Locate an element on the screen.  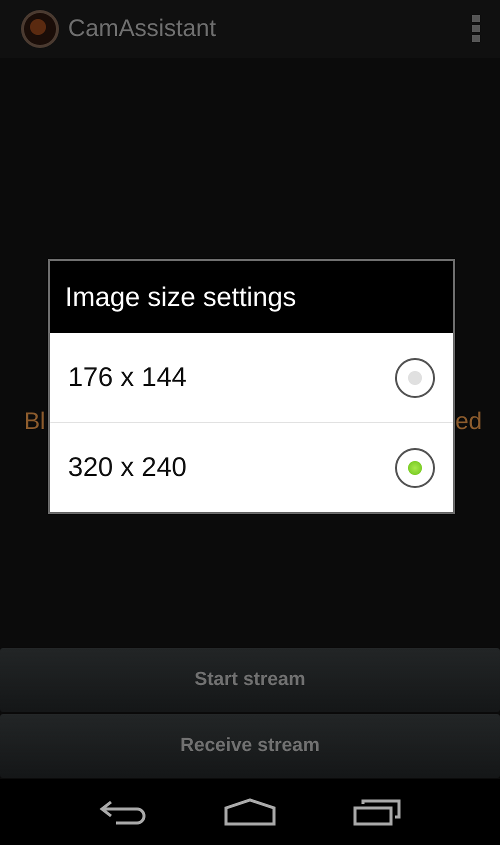
home-icon is located at coordinates (250, 812).